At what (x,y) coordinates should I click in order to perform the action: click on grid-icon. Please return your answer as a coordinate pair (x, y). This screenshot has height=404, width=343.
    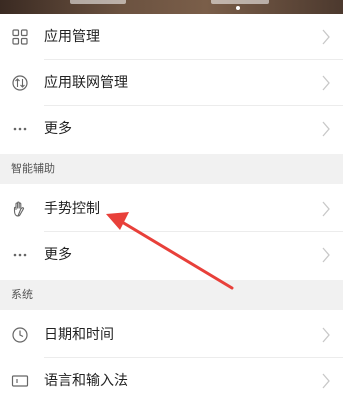
    Looking at the image, I should click on (20, 37).